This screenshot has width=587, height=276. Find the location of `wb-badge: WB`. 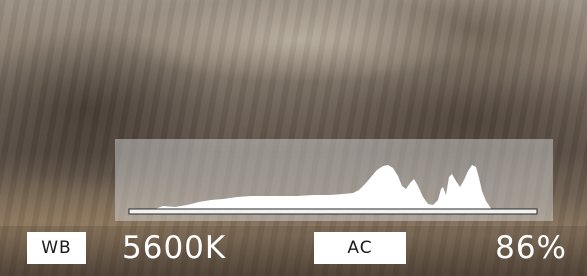

wb-badge: WB is located at coordinates (56, 248).